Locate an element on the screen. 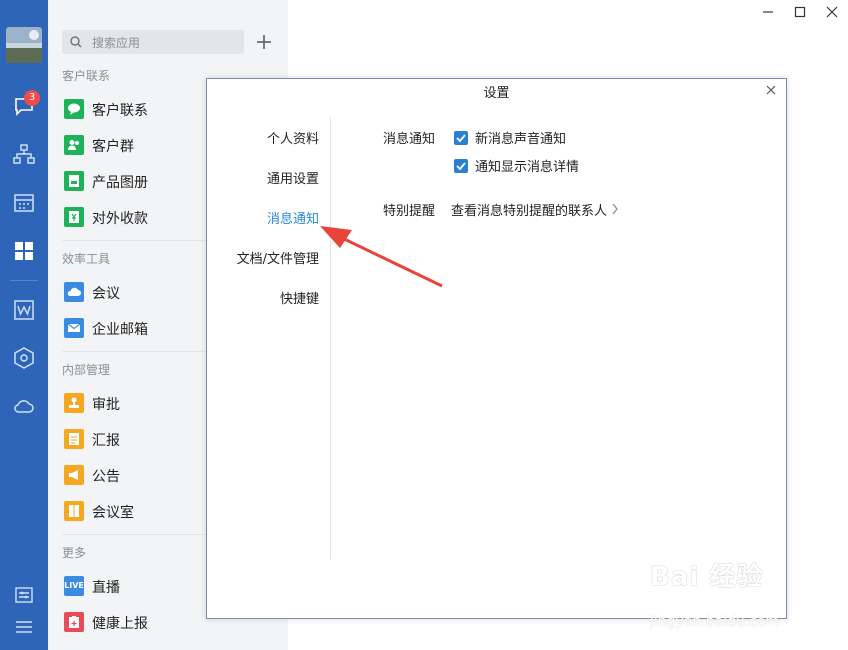 Image resolution: width=848 pixels, height=650 pixels. cube-icon is located at coordinates (24, 358).